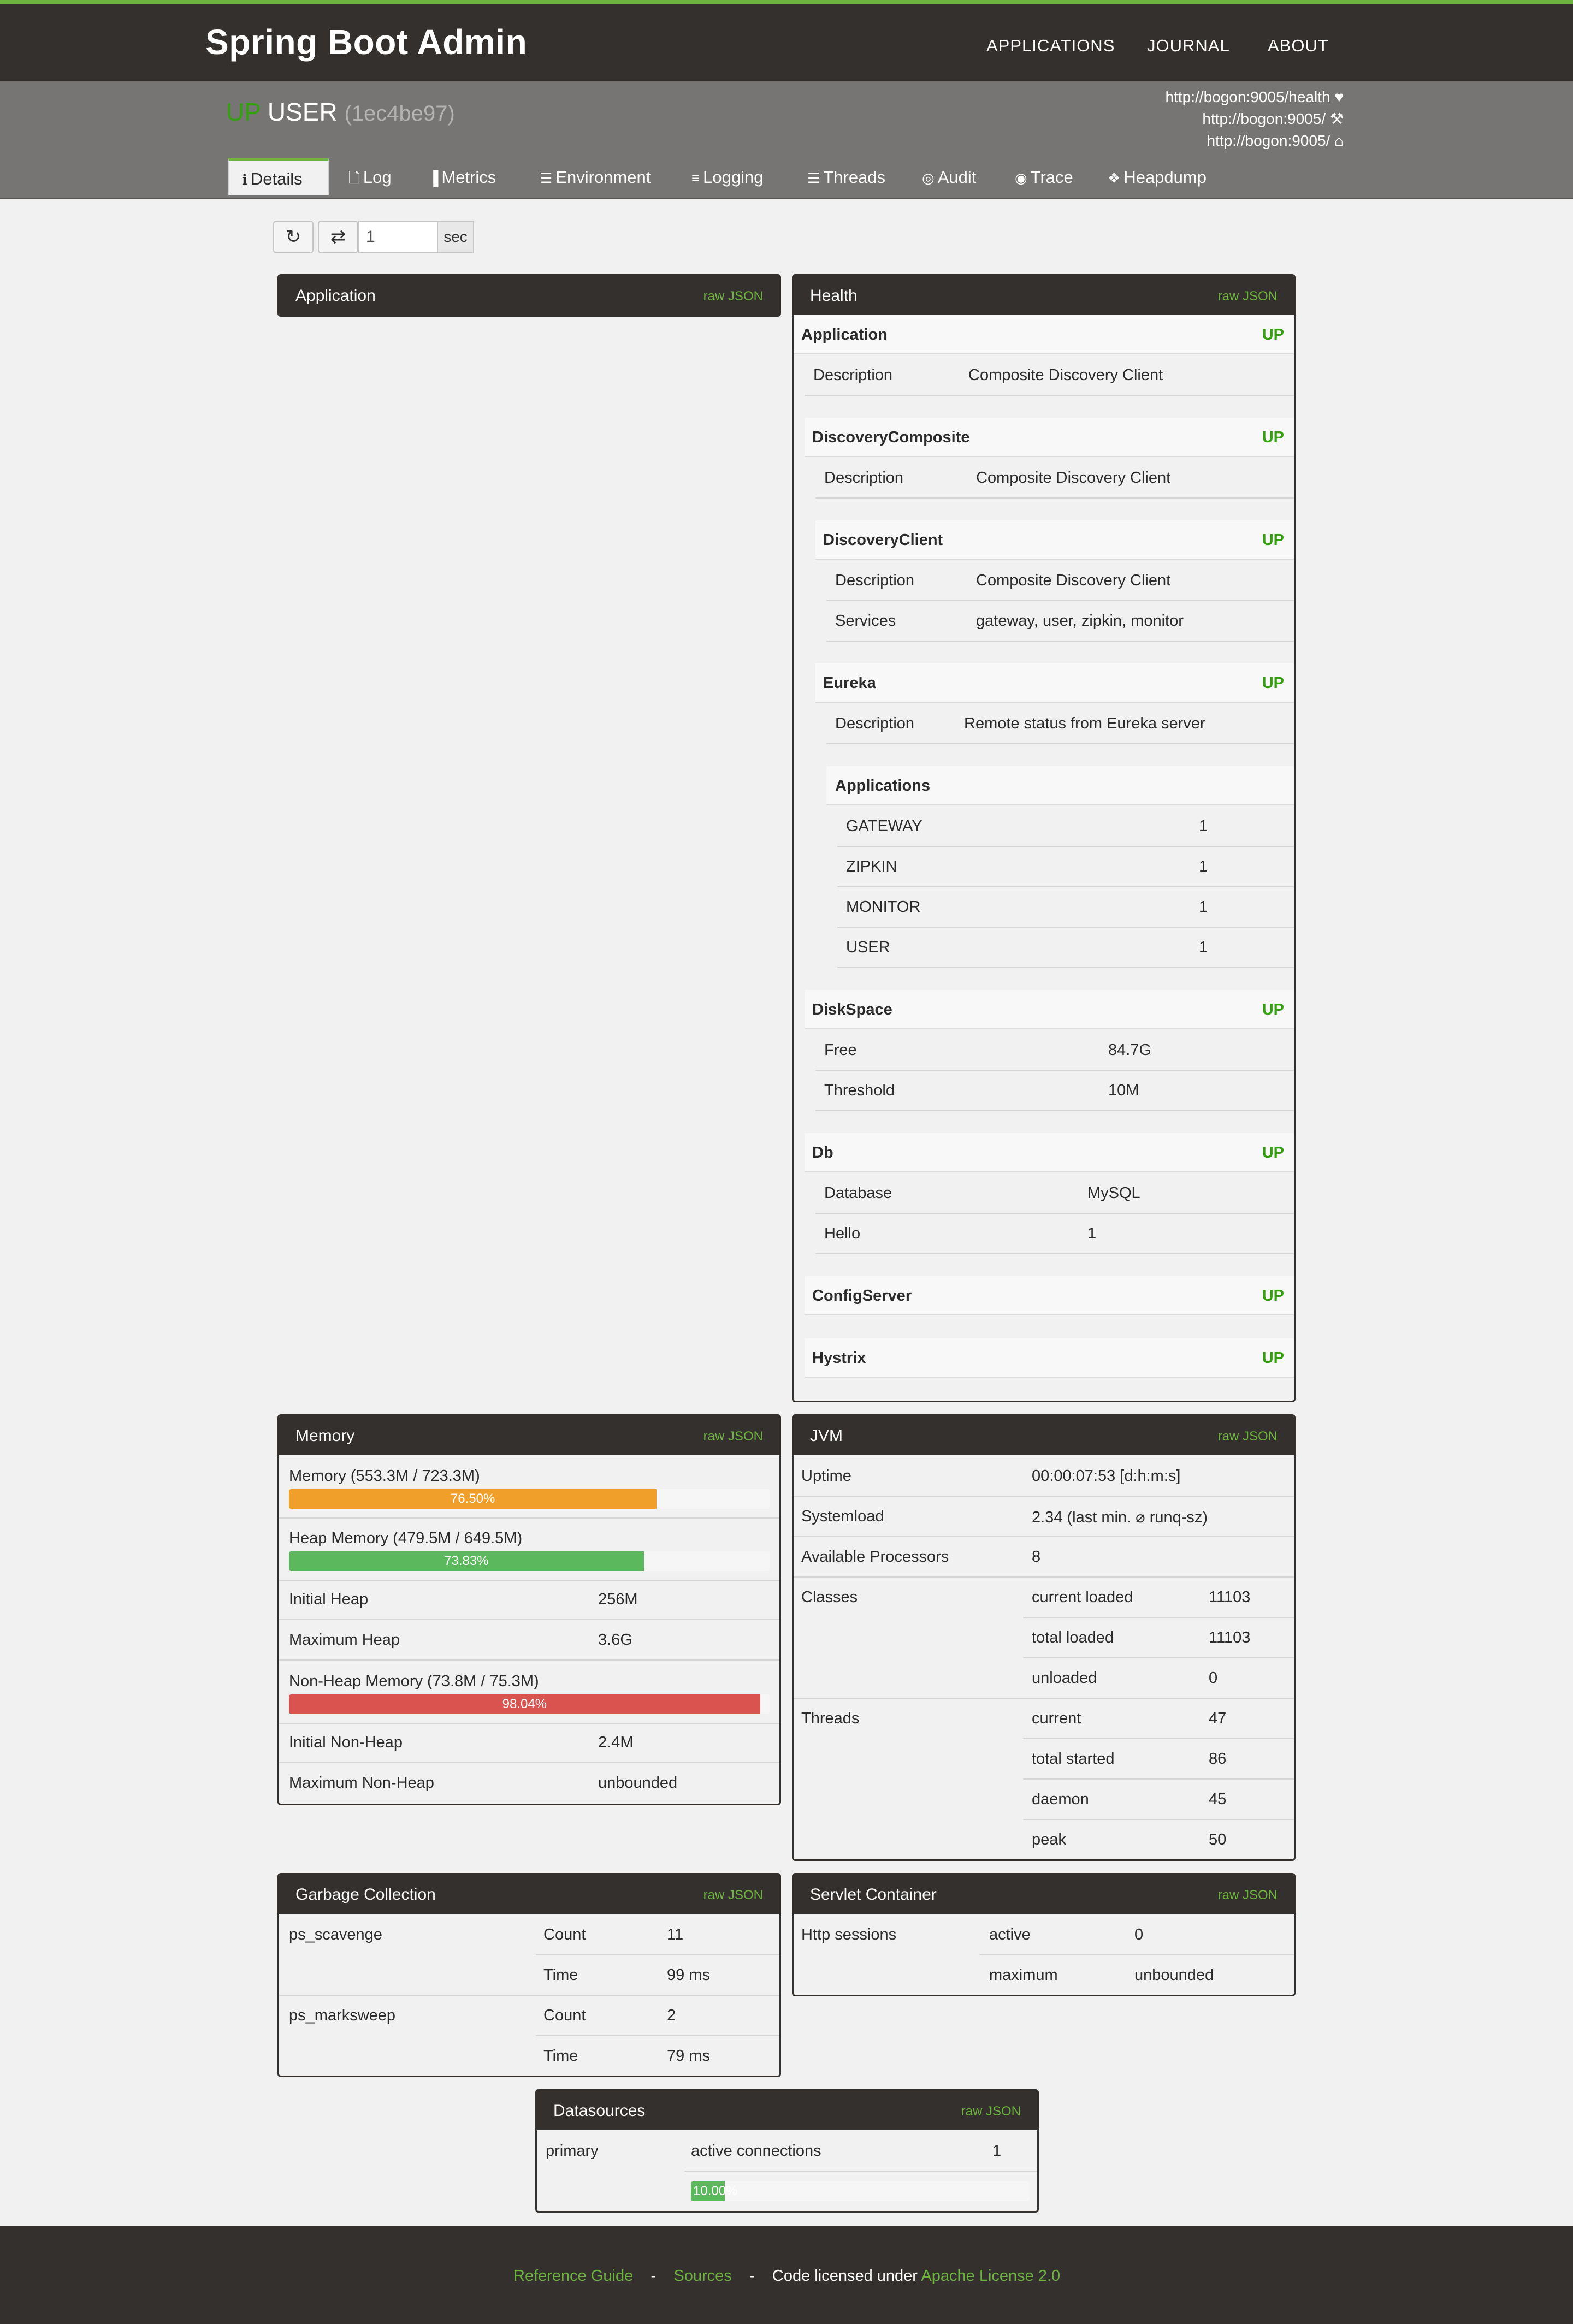  I want to click on discovery-composite-label: DiscoveryComposite, so click(891, 437).